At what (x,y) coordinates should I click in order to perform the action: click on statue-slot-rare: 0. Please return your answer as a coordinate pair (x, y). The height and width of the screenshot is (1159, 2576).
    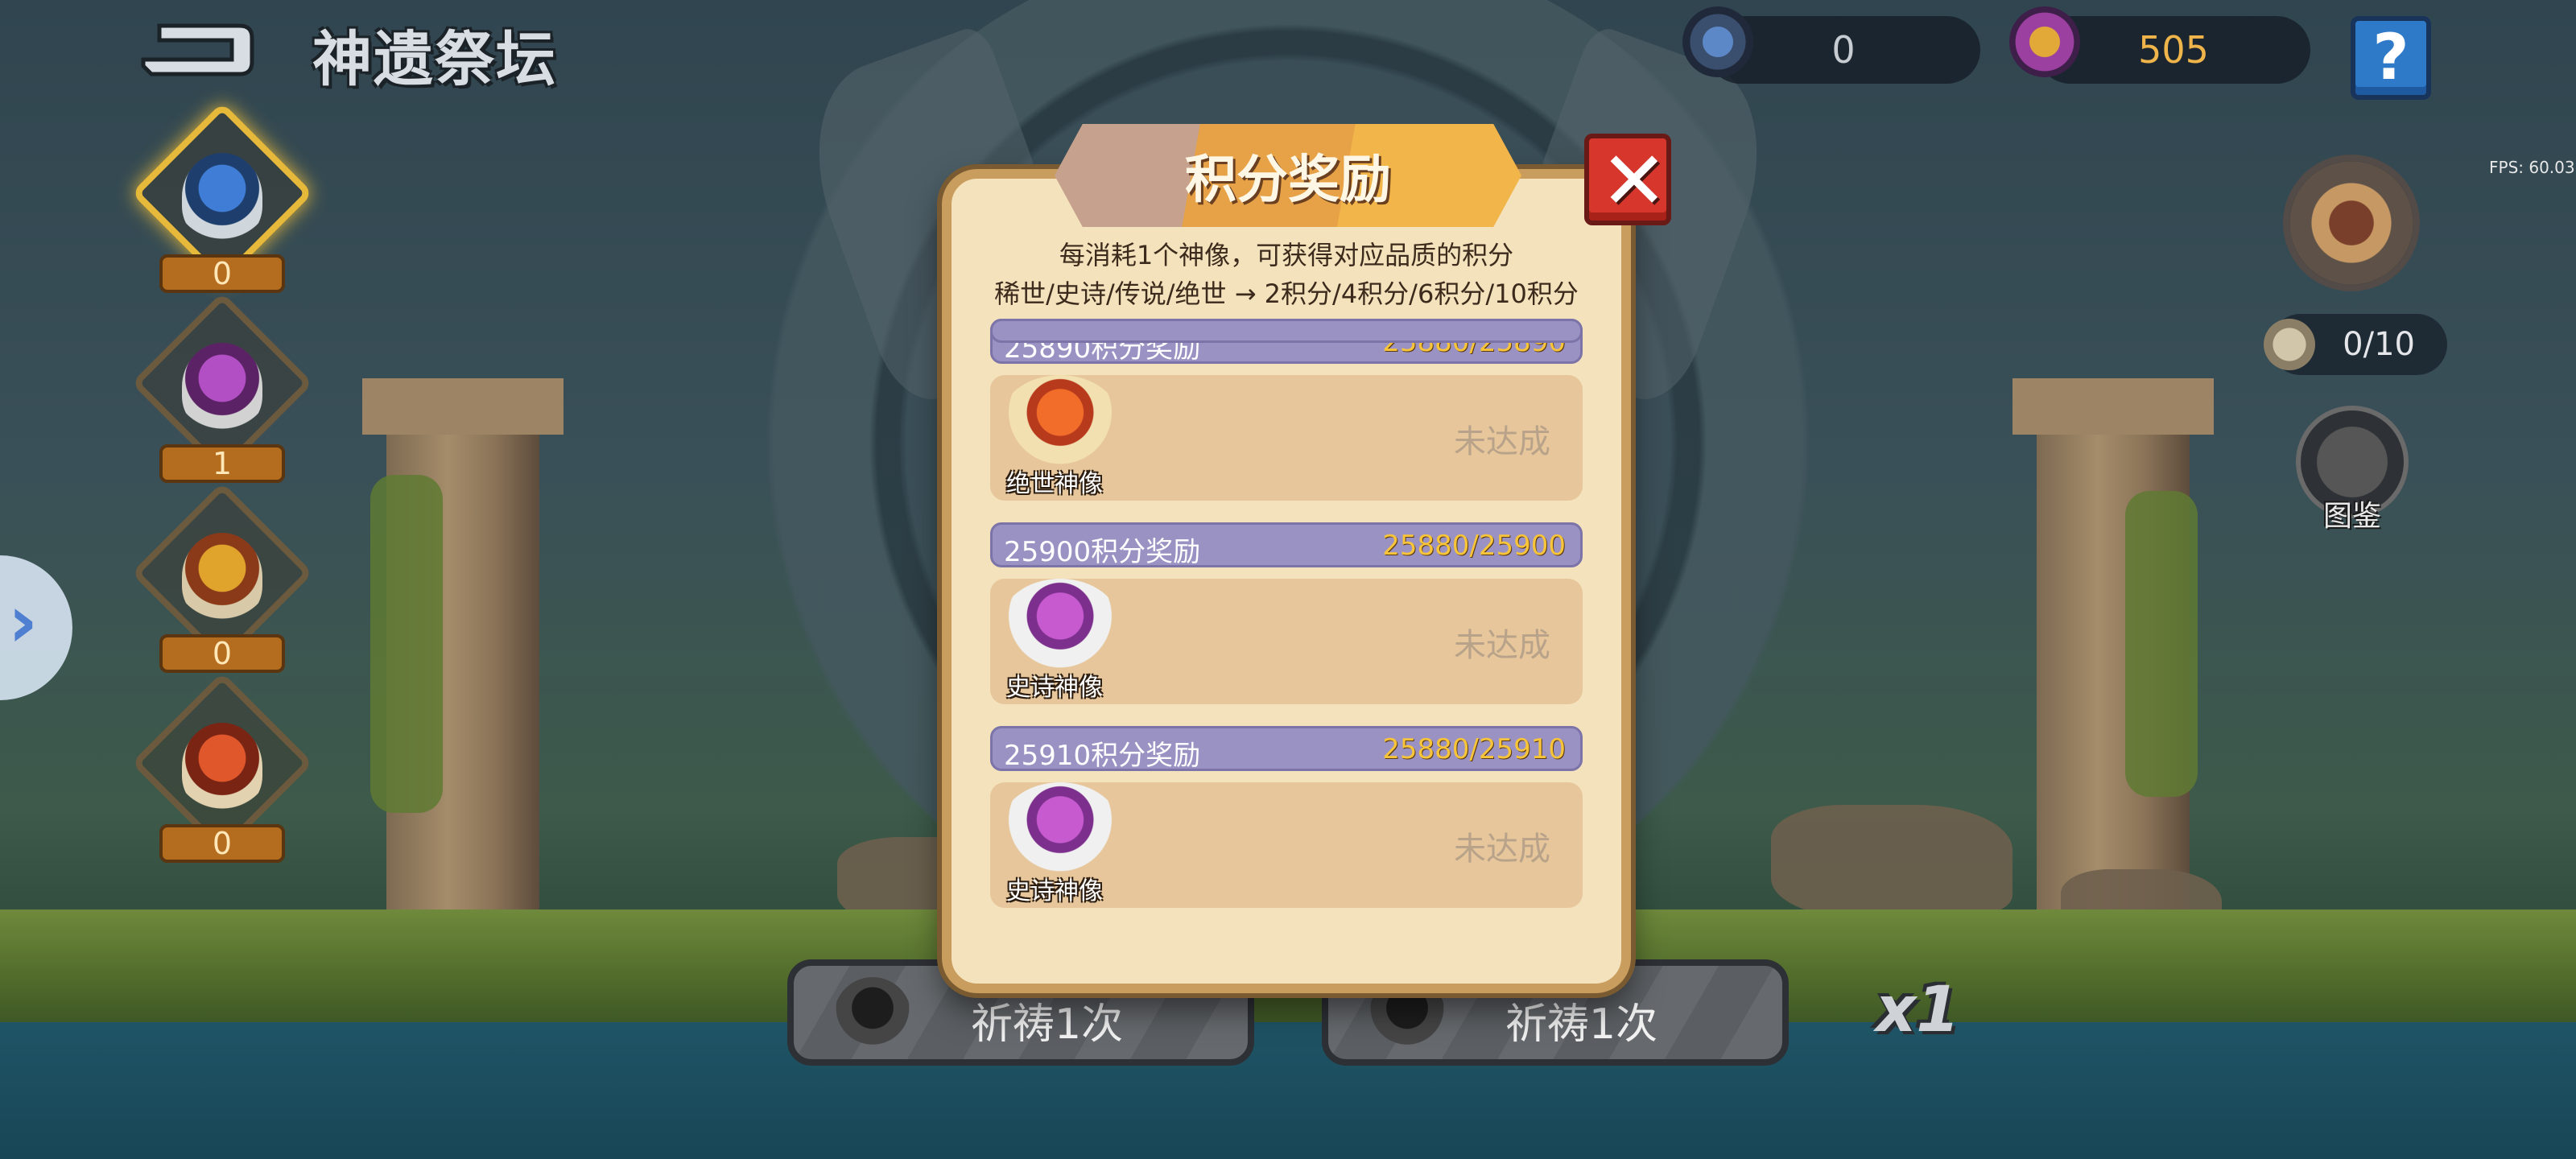
    Looking at the image, I should click on (222, 207).